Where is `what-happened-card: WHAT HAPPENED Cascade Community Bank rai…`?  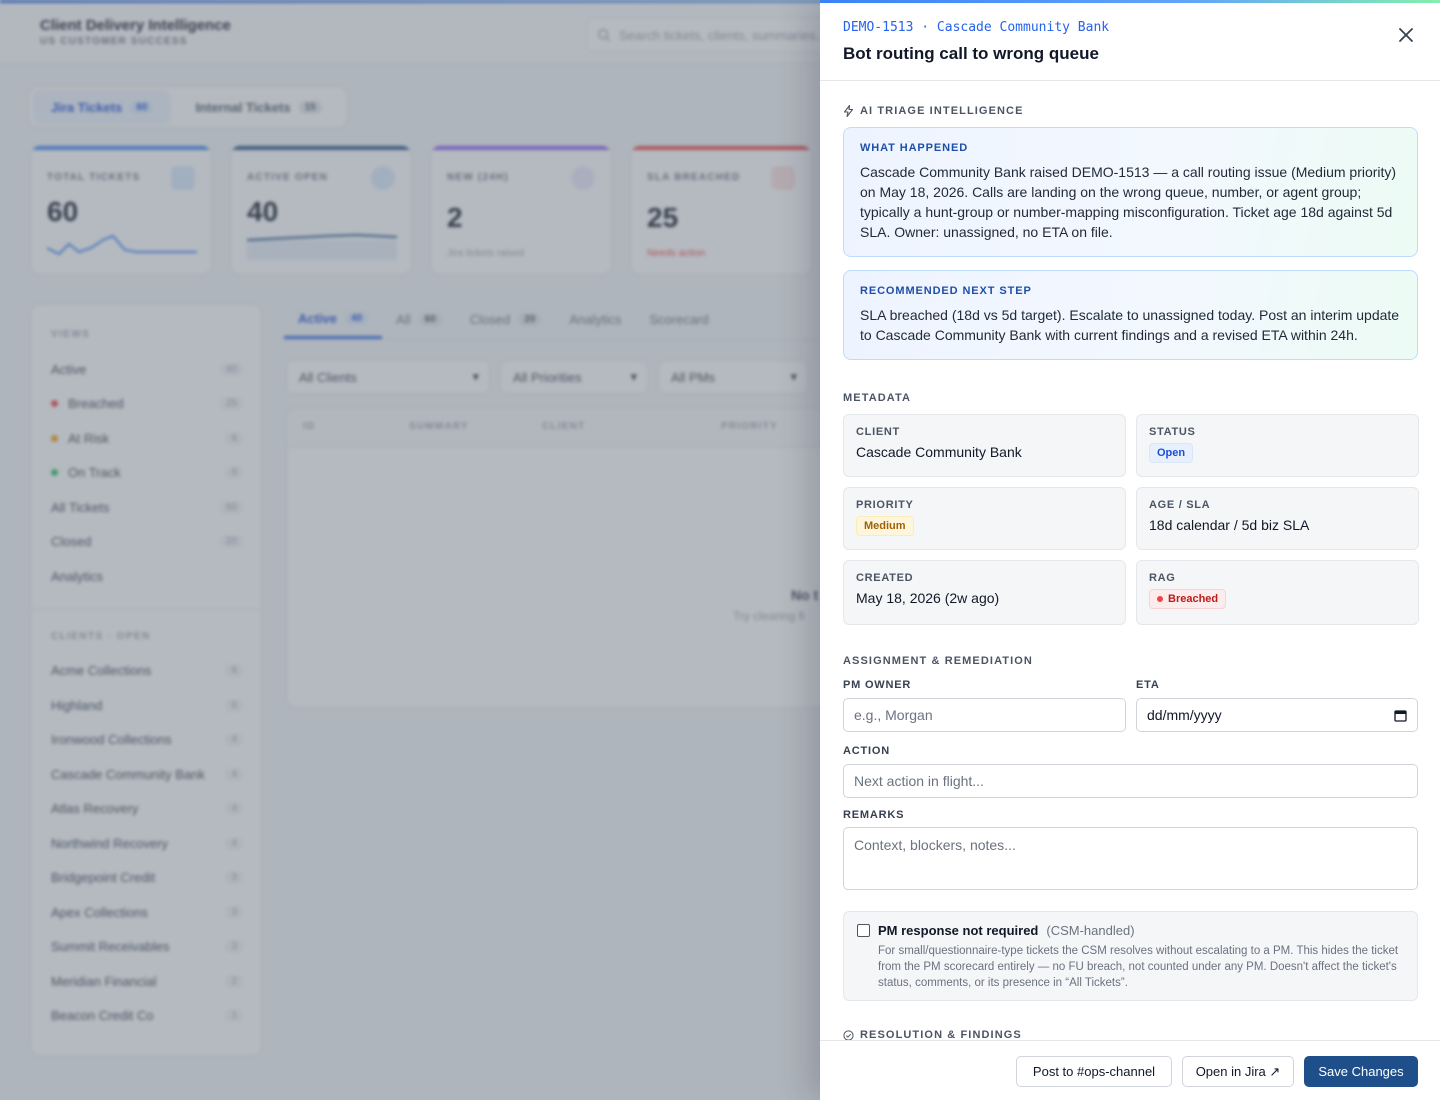
what-happened-card: WHAT HAPPENED Cascade Community Bank rai… is located at coordinates (1130, 192).